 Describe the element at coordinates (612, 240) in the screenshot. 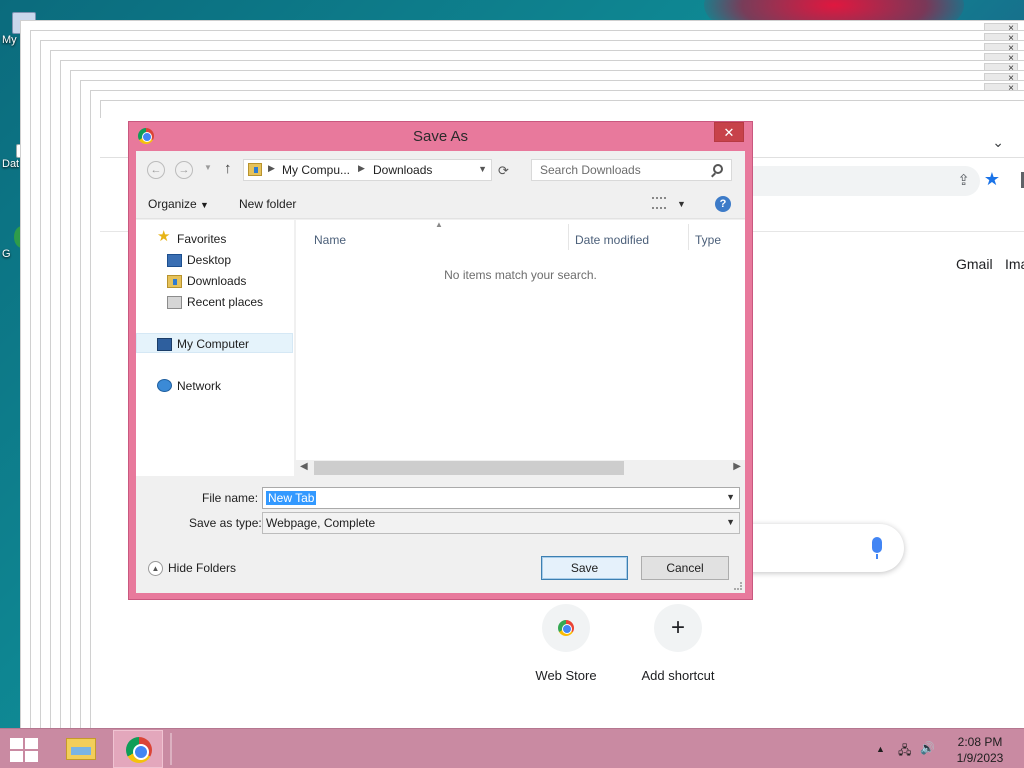

I see `column-header-date-modified: Date modified` at that location.